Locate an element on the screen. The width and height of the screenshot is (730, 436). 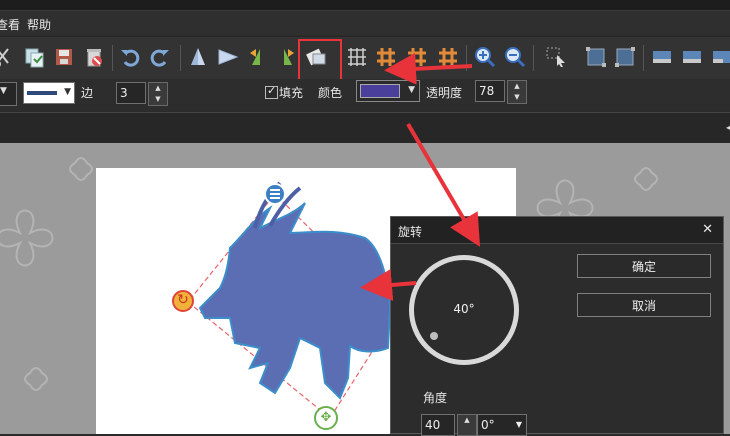
align-grid-3-icon is located at coordinates (448, 57).